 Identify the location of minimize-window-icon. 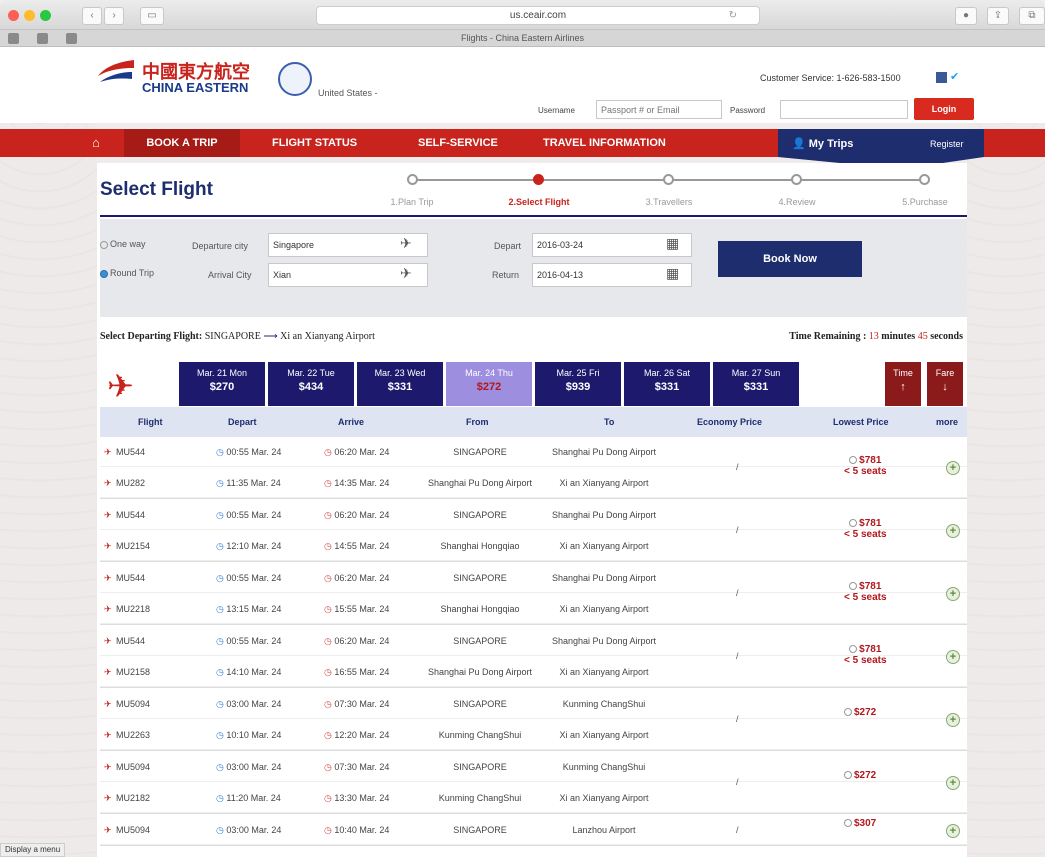
(29, 15).